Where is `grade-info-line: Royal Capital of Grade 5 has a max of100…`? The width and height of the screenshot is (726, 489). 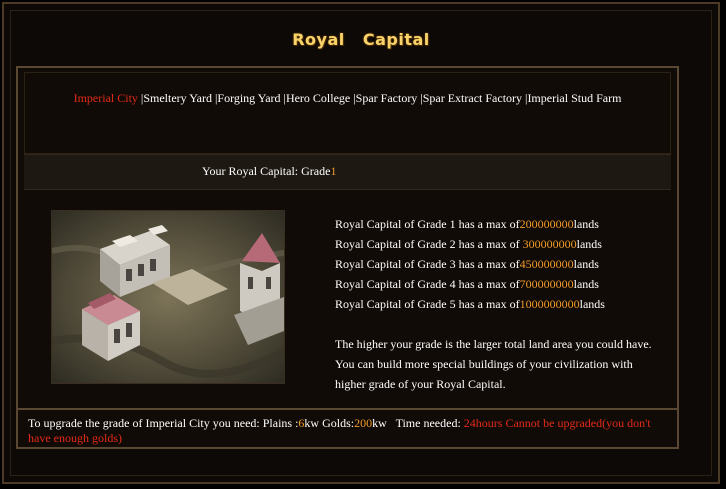
grade-info-line: Royal Capital of Grade 5 has a max of100… is located at coordinates (500, 304).